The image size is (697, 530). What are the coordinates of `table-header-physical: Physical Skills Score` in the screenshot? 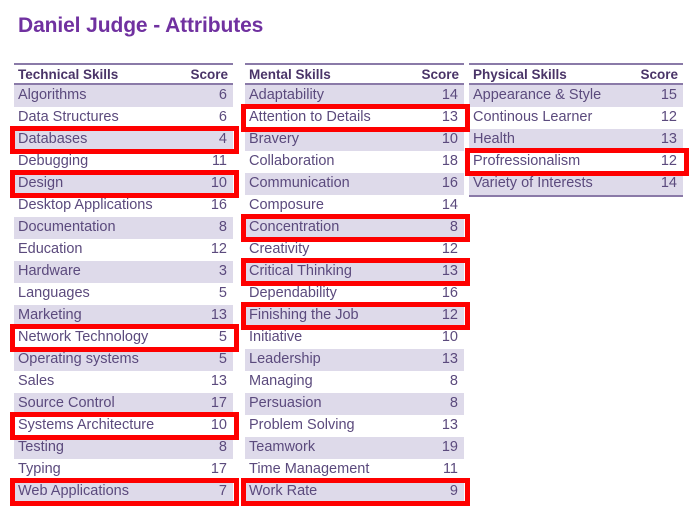 It's located at (576, 74).